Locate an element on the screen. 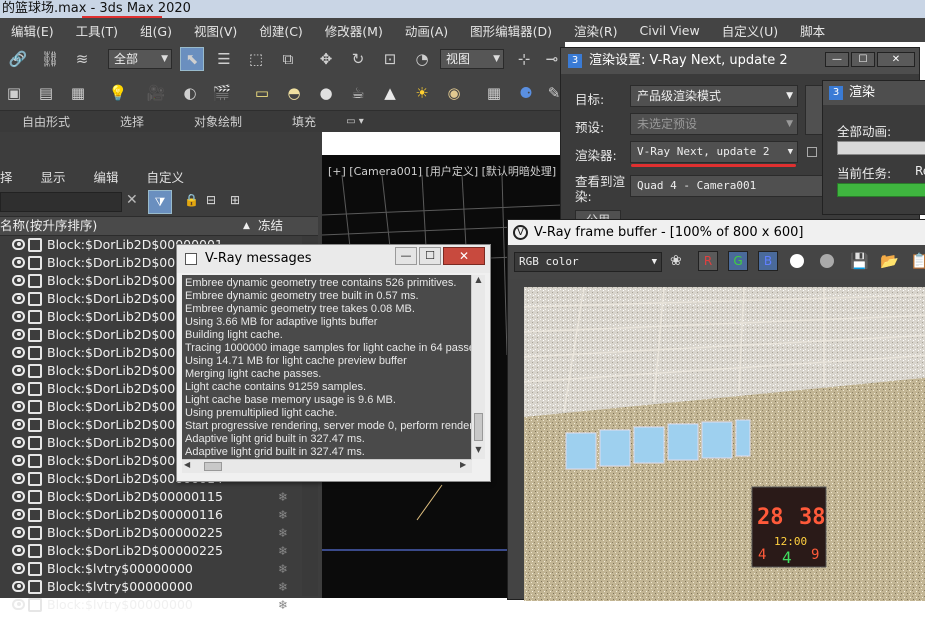 This screenshot has height=620, width=925. ribbon-tab-freeform: 自由形式 is located at coordinates (46, 121).